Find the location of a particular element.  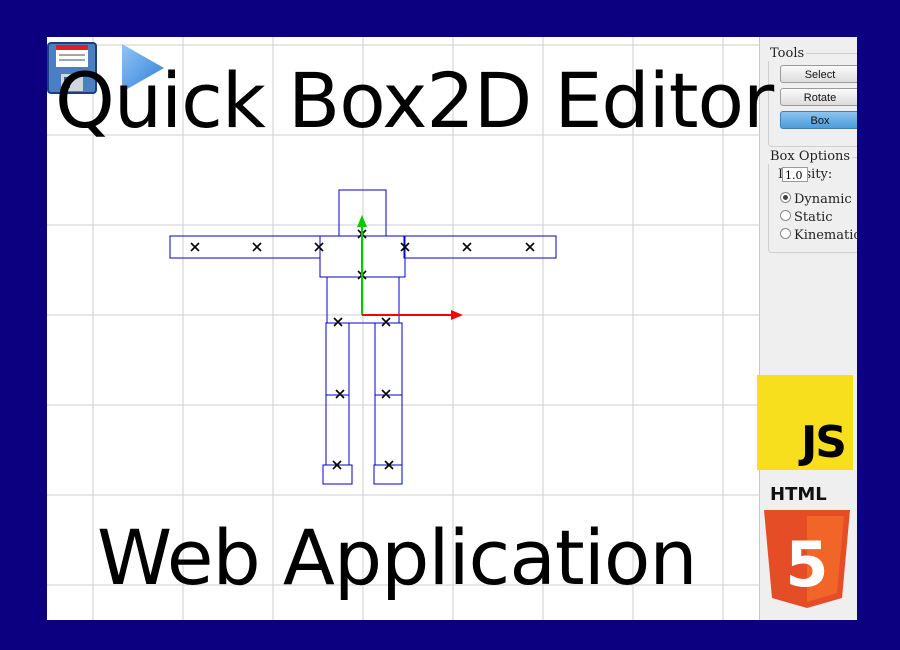

select-tool-button: Select is located at coordinates (818, 74).